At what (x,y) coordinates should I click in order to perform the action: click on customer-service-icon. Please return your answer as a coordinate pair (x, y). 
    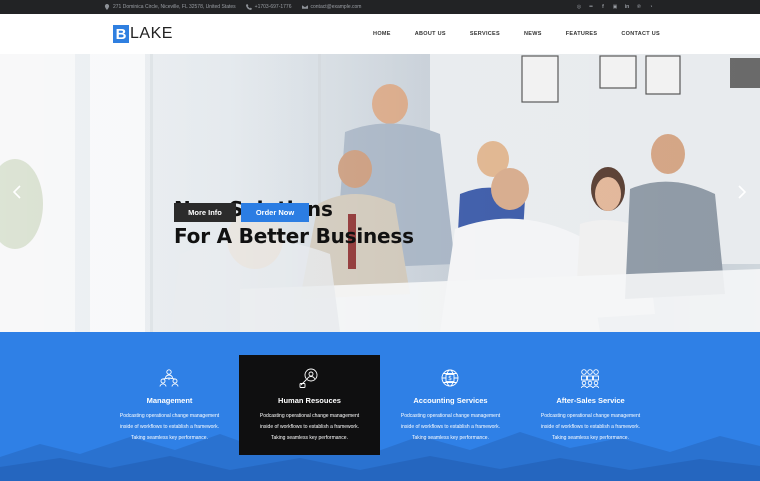
    Looking at the image, I should click on (590, 379).